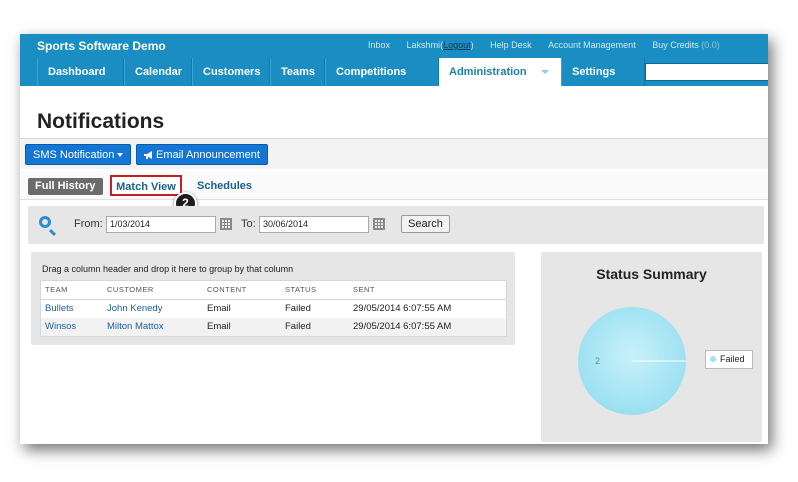 This screenshot has height=482, width=798. I want to click on view-tabs: Full History Match View Schedules, so click(394, 186).